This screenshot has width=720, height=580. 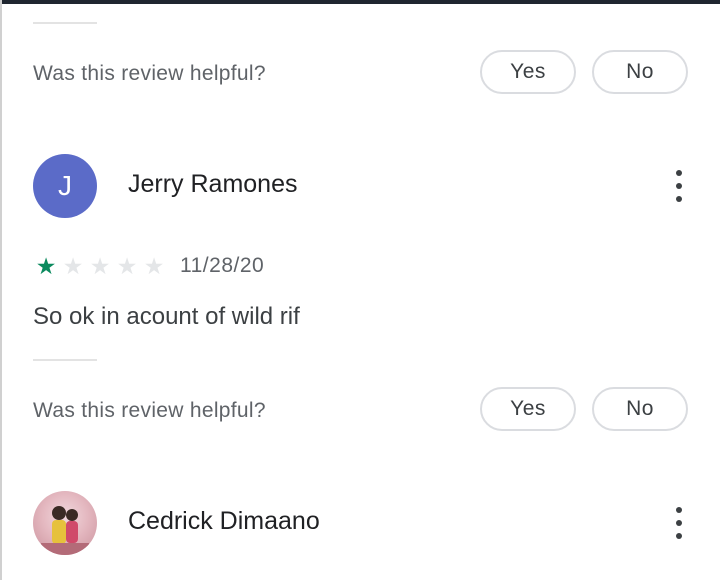 I want to click on profile-photo, so click(x=65, y=530).